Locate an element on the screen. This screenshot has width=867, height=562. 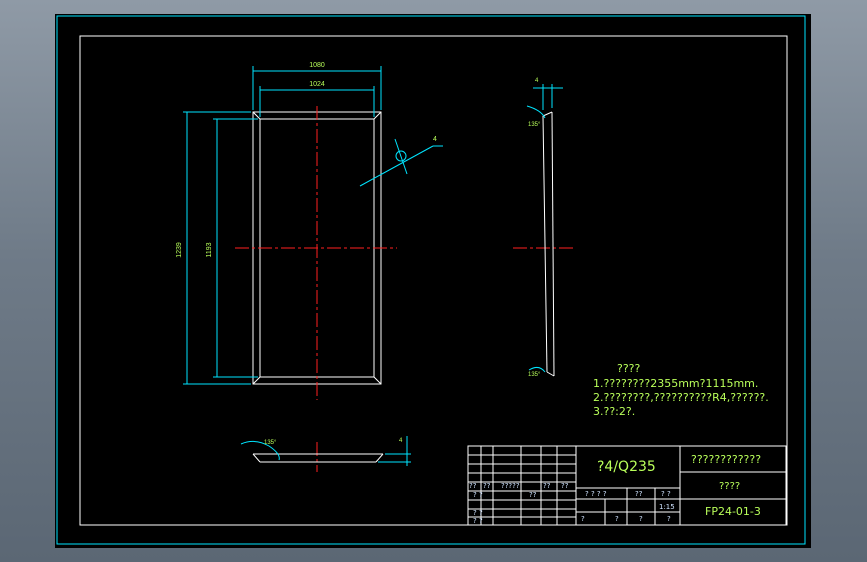
part-name-label: ???? is located at coordinates (730, 486).